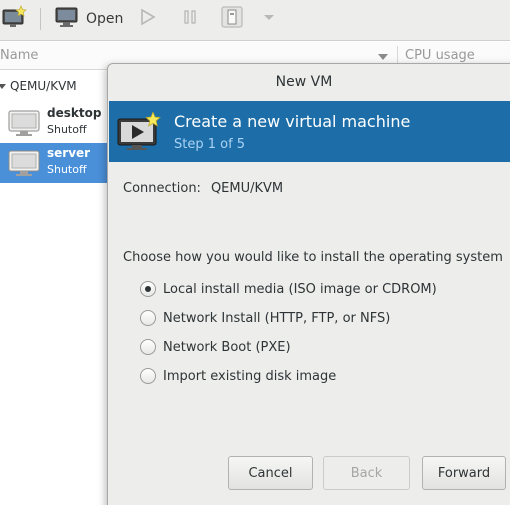 This screenshot has width=510, height=505. I want to click on option-network-boot: Network Boot (PXE), so click(215, 347).